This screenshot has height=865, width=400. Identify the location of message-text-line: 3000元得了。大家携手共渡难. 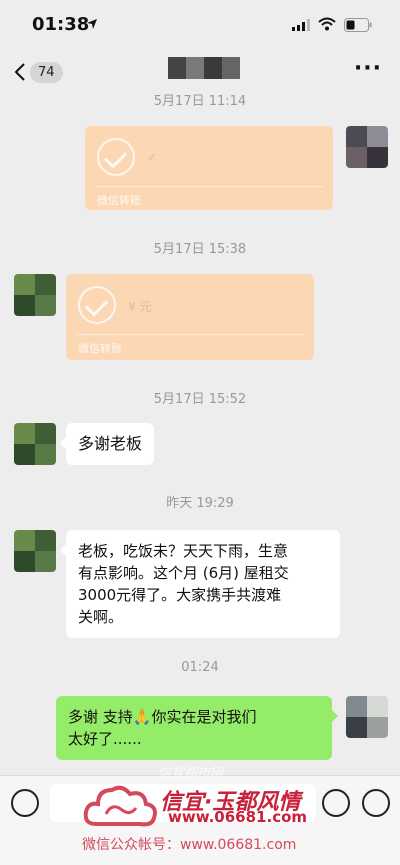
(180, 595).